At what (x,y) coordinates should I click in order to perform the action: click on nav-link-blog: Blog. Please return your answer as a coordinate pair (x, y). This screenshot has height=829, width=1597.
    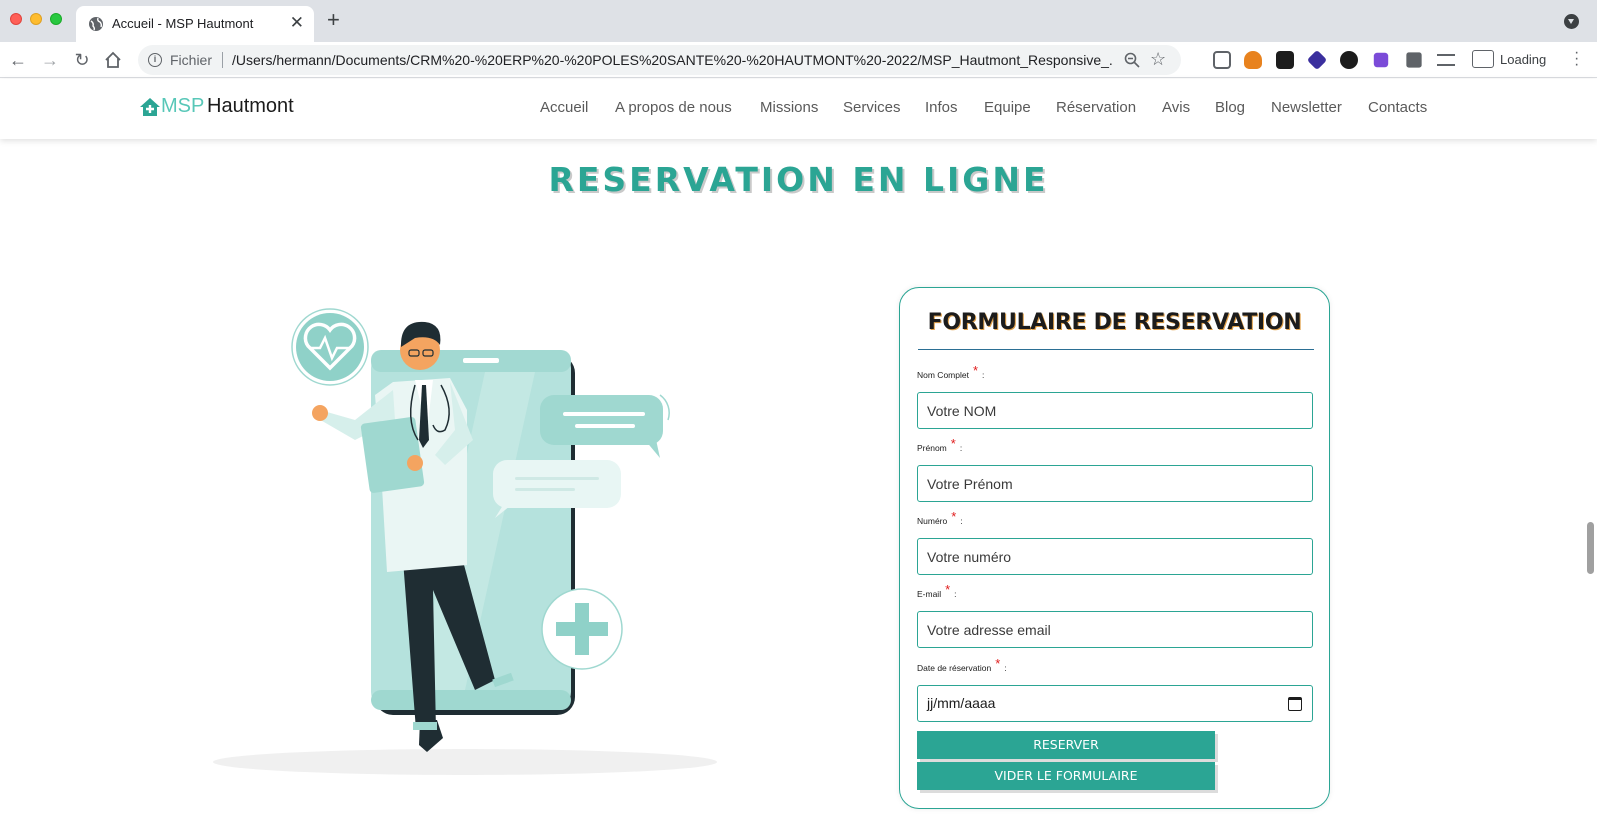
    Looking at the image, I should click on (1230, 107).